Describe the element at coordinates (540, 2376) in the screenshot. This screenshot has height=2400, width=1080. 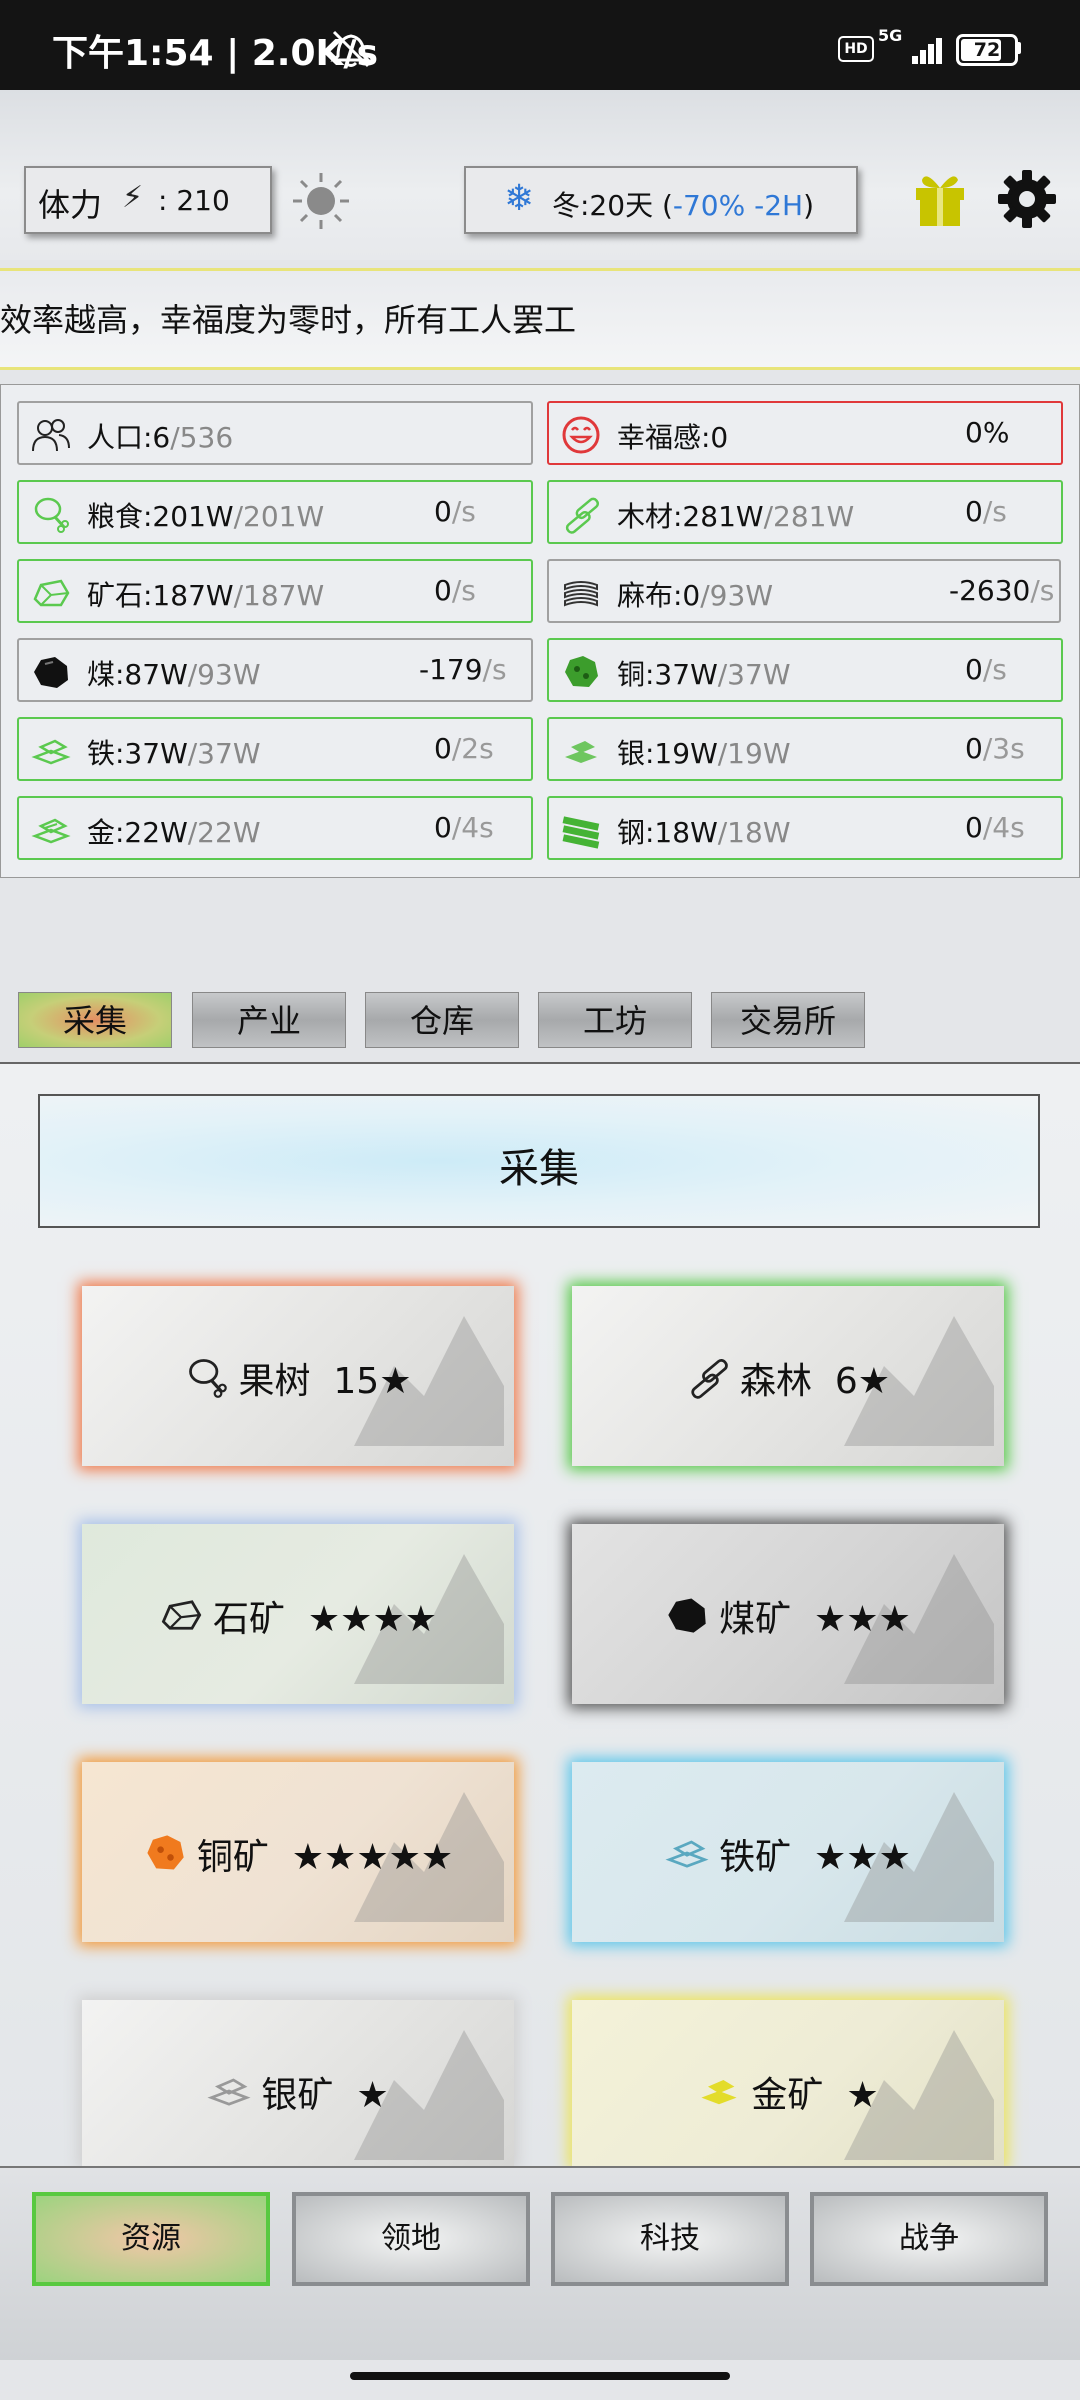
I see `home-indicator` at that location.